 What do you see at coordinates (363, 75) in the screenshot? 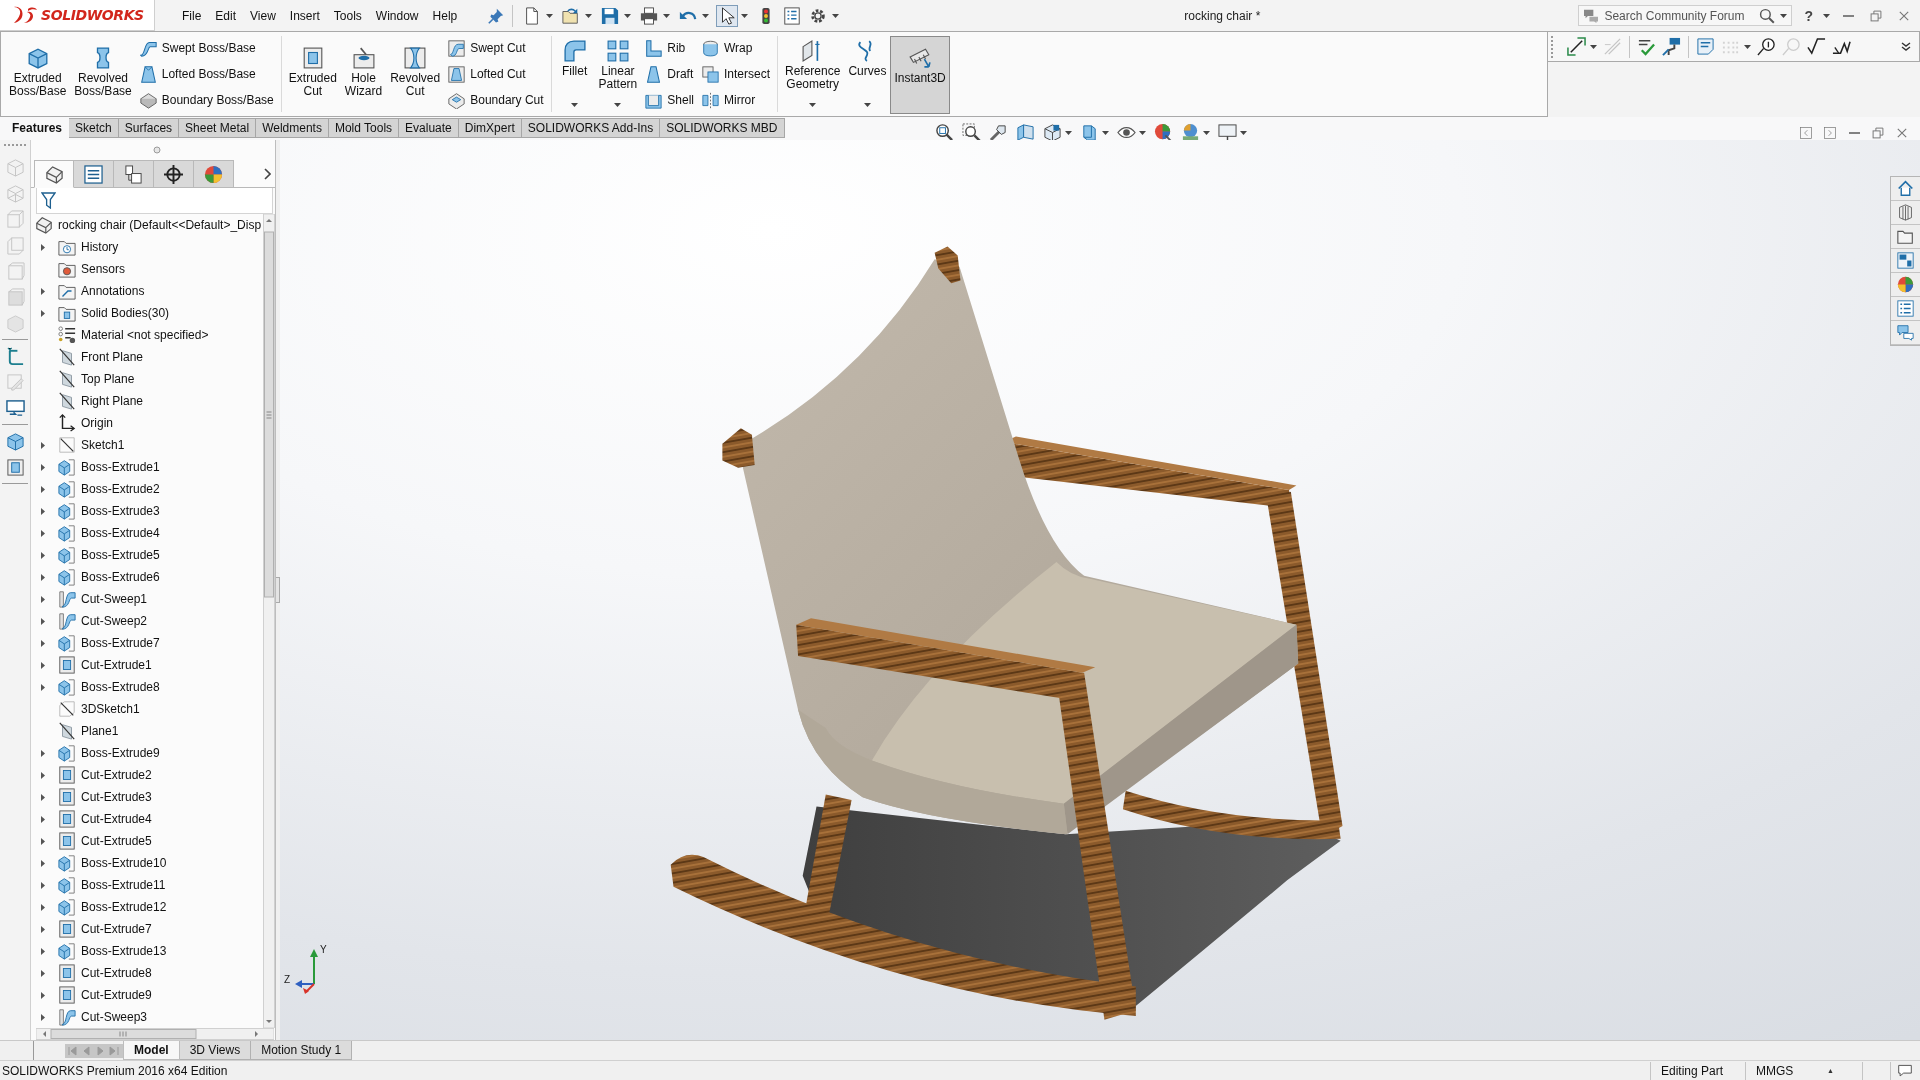
I see `command-button: Hole Wizard` at bounding box center [363, 75].